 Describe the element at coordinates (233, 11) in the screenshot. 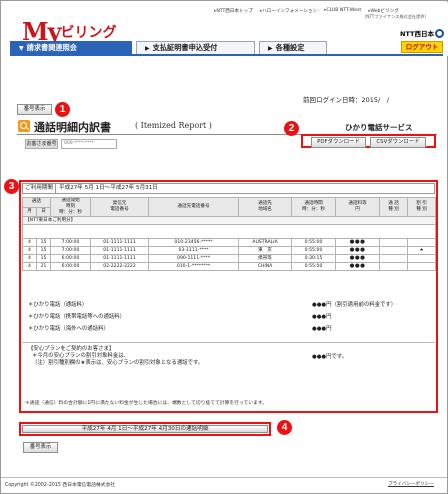

I see `top-link-ntt-west-top: NTT西日本トップ` at that location.